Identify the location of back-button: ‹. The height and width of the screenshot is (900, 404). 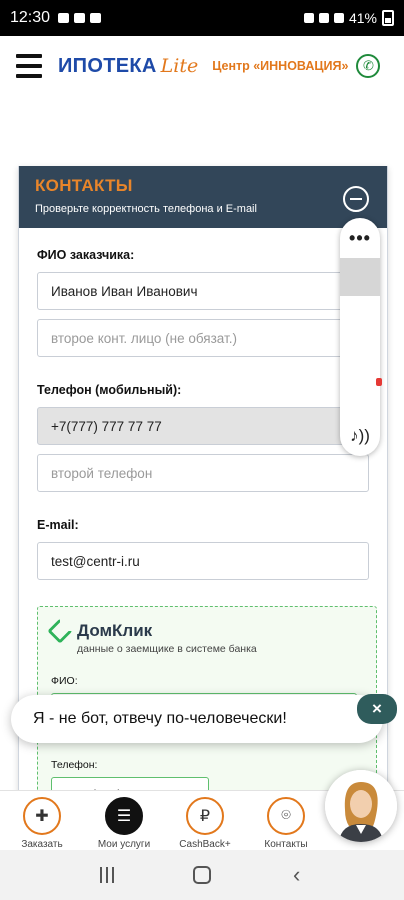
(297, 875).